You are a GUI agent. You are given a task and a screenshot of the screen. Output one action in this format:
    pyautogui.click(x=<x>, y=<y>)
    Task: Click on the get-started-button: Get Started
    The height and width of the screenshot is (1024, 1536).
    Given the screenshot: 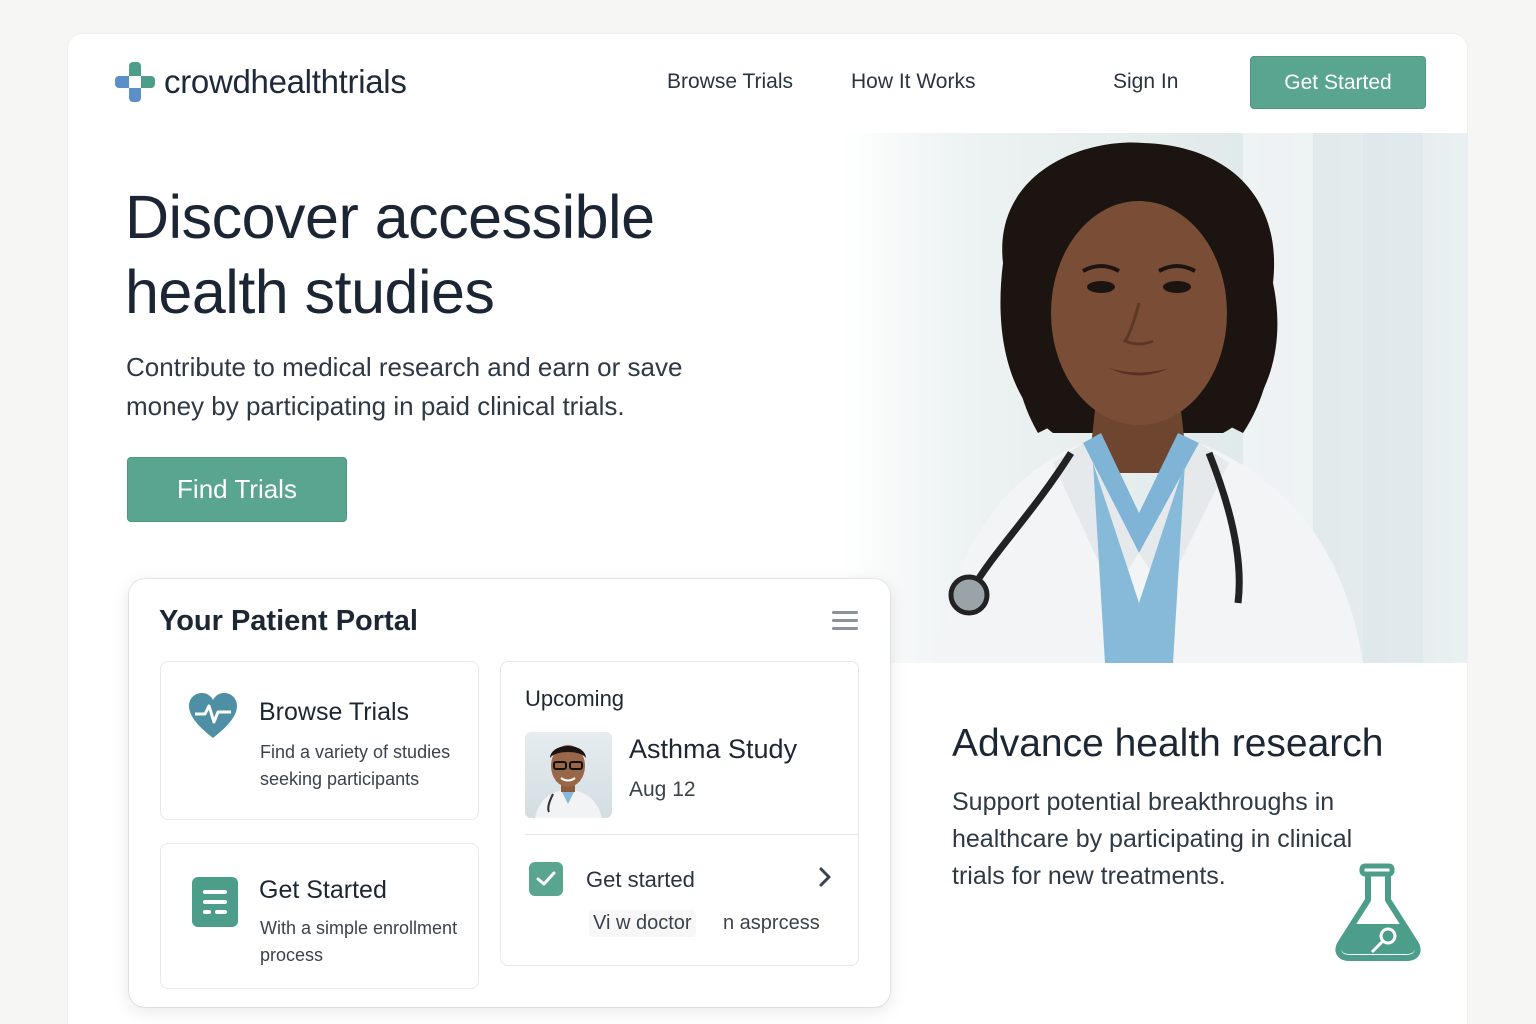 What is the action you would take?
    pyautogui.click(x=1338, y=82)
    